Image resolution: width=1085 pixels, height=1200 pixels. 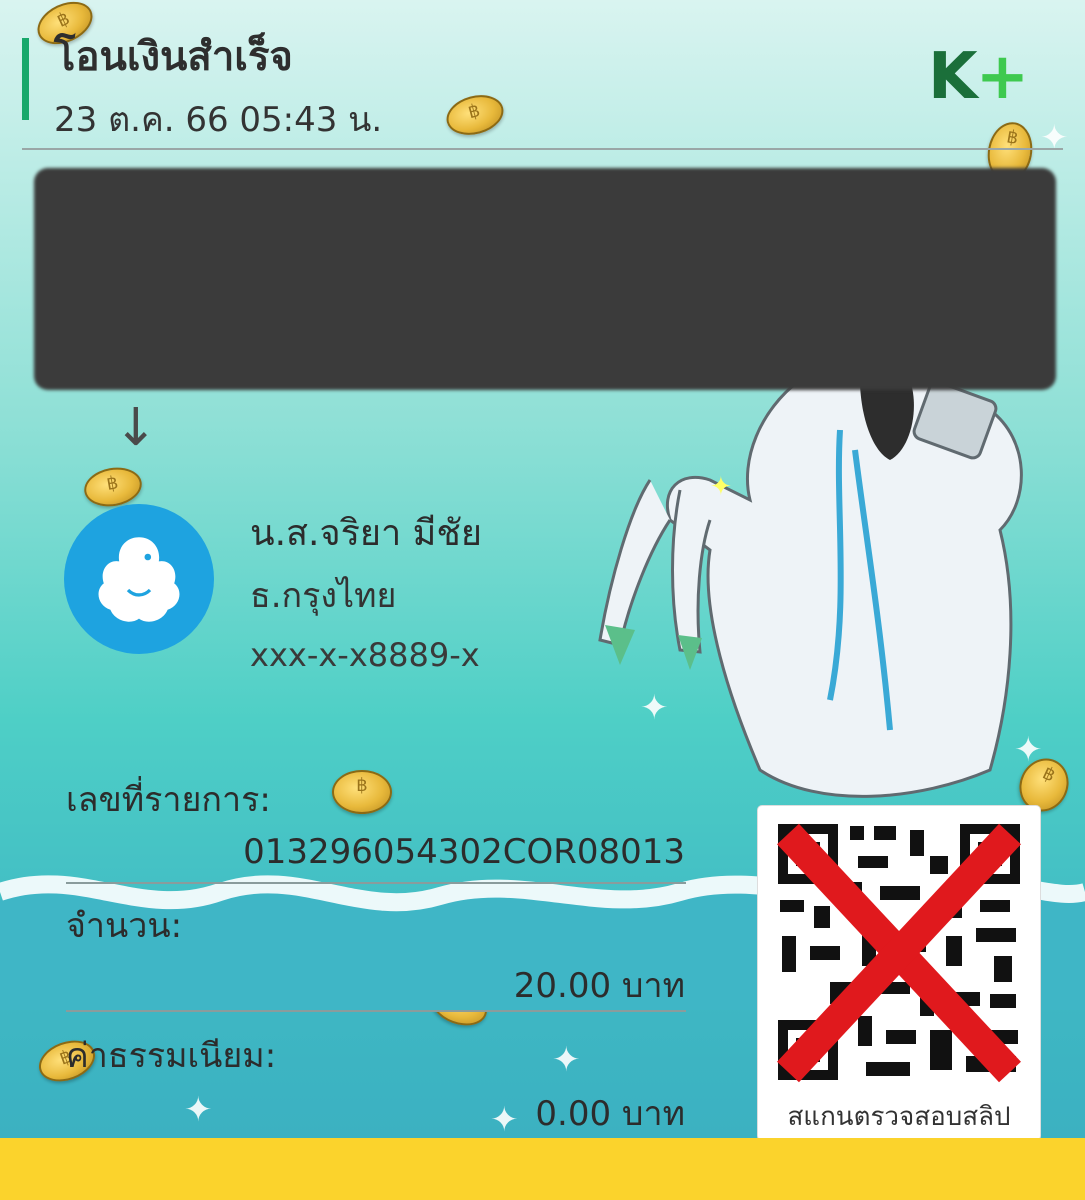 What do you see at coordinates (610, 1114) in the screenshot?
I see `fee-value: 0.00 บาท` at bounding box center [610, 1114].